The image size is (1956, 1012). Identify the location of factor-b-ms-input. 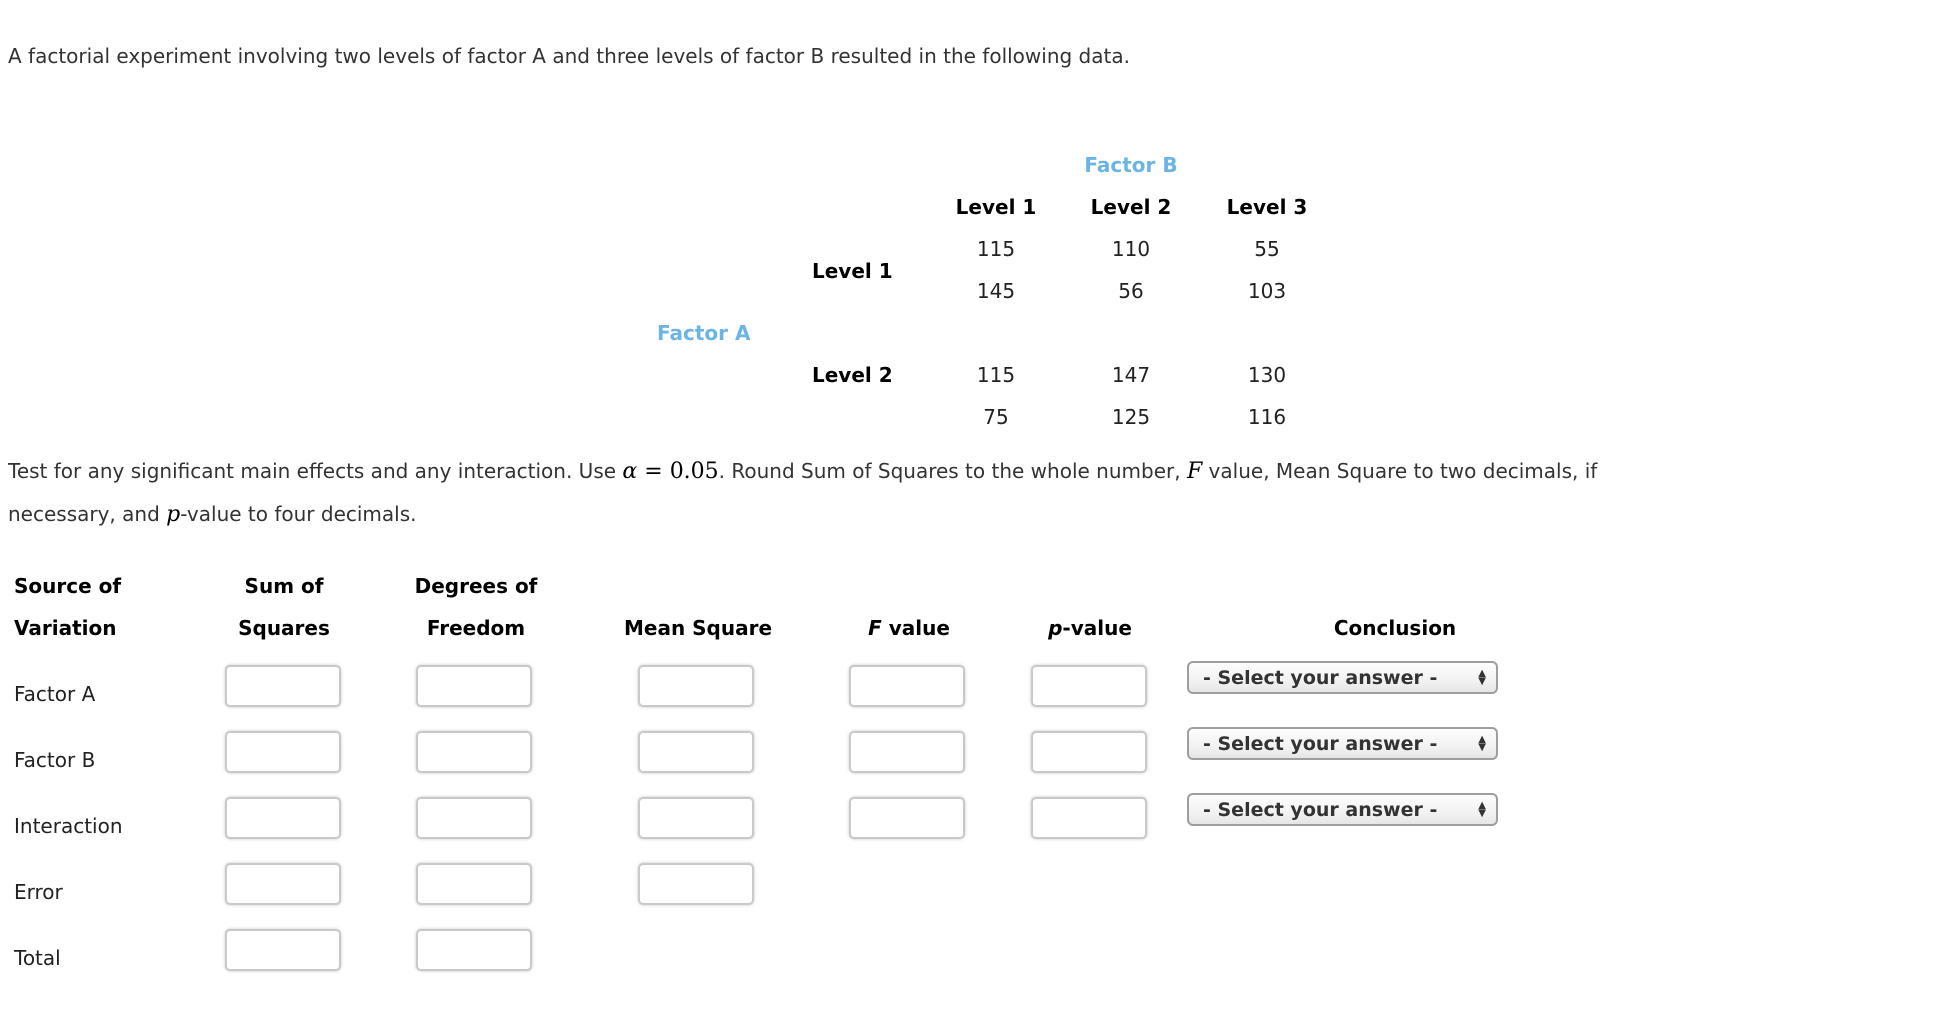
(696, 752).